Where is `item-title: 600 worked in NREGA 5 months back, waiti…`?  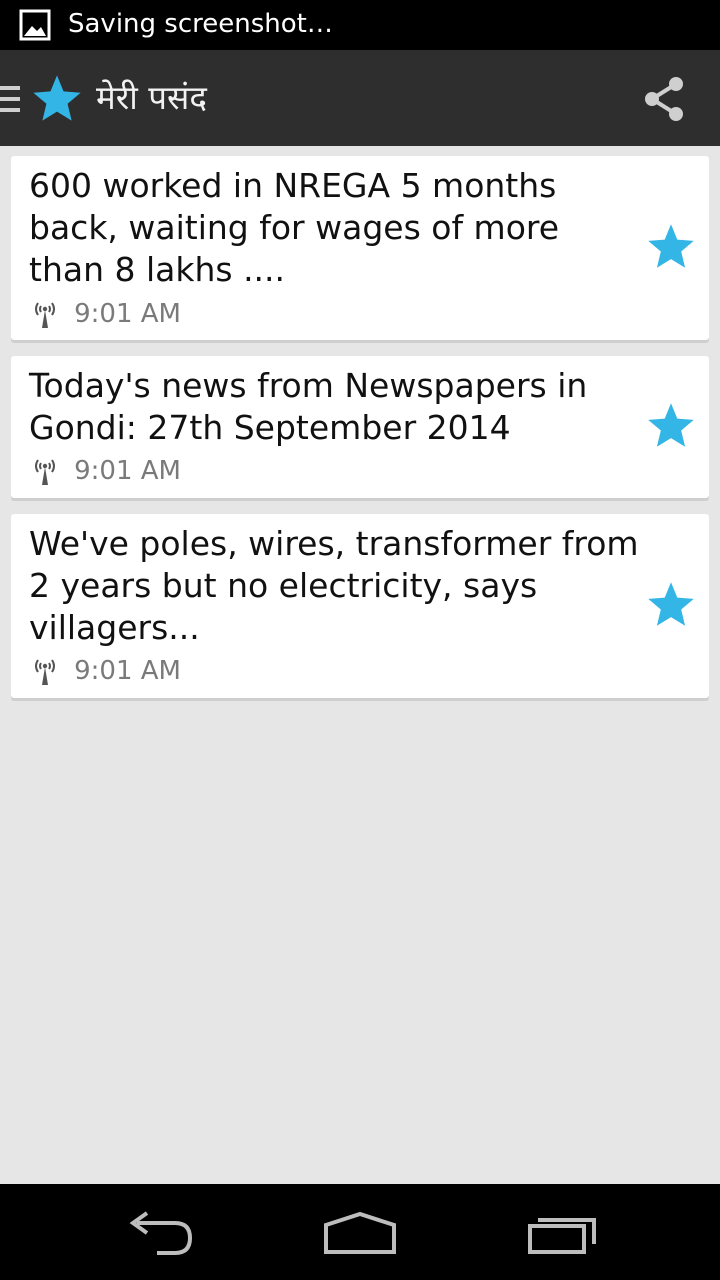
item-title: 600 worked in NREGA 5 months back, waiti… is located at coordinates (294, 227).